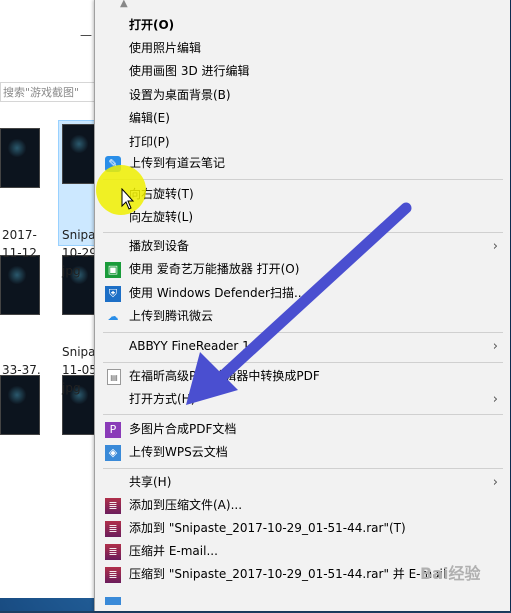 Image resolution: width=511 pixels, height=613 pixels. Describe the element at coordinates (299, 303) in the screenshot. I see `annotation-arrow-icon` at that location.